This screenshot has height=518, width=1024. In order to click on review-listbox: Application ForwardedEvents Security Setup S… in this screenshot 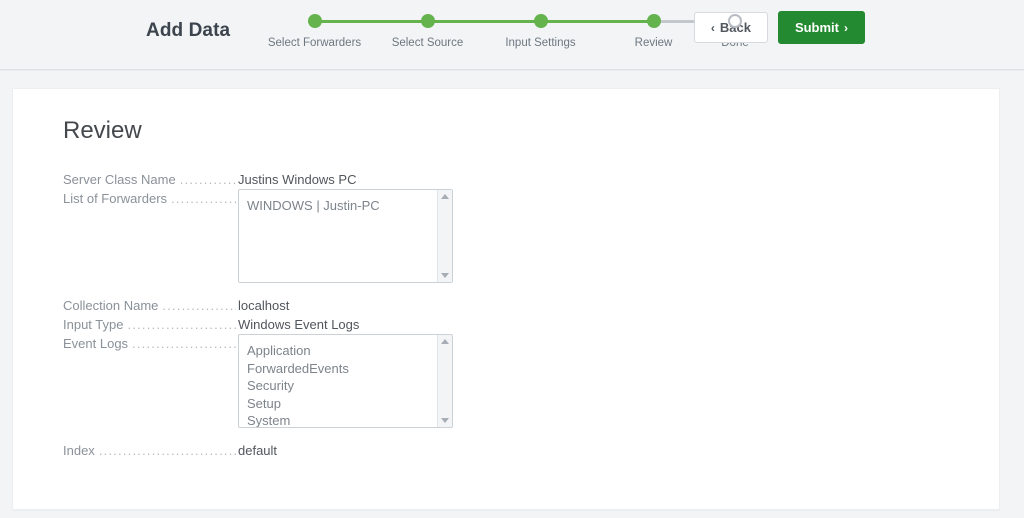, I will do `click(345, 381)`.